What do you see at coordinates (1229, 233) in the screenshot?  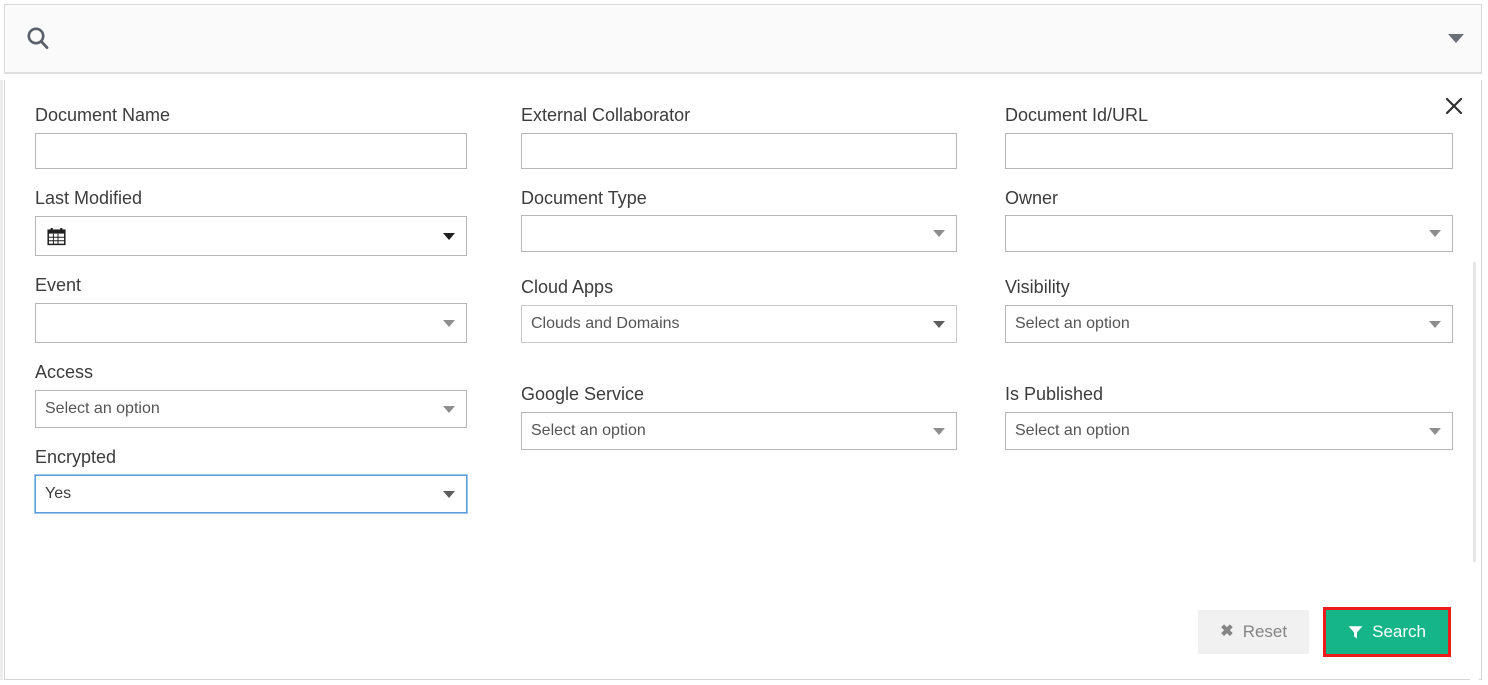 I see `owner-select` at bounding box center [1229, 233].